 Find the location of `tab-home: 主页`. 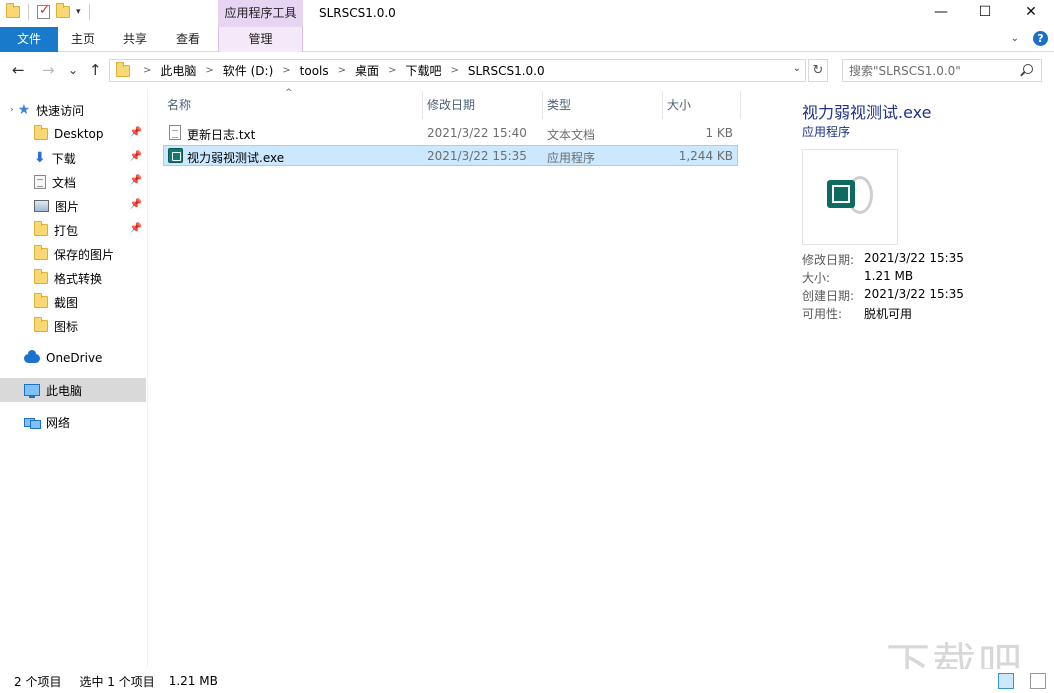

tab-home: 主页 is located at coordinates (83, 39).